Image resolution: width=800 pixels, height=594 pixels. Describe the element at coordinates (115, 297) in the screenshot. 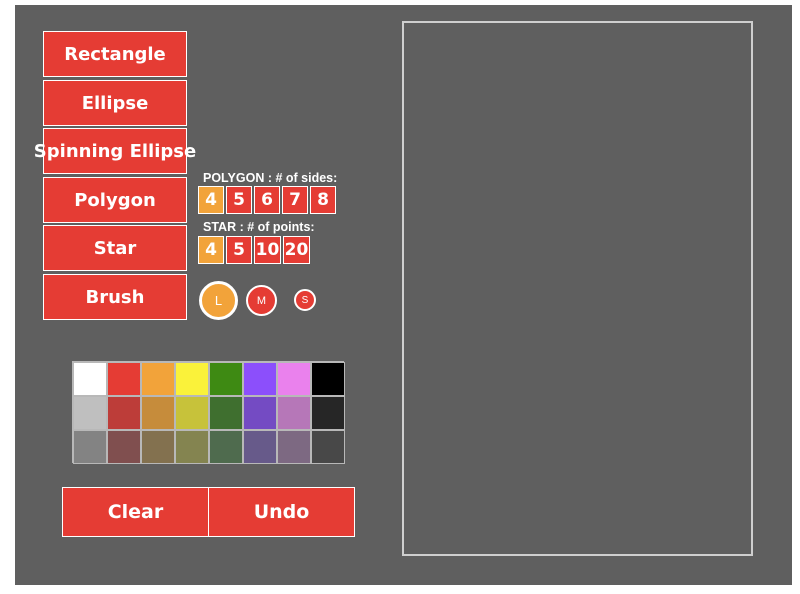

I see `brush-tool-button: Brush` at that location.